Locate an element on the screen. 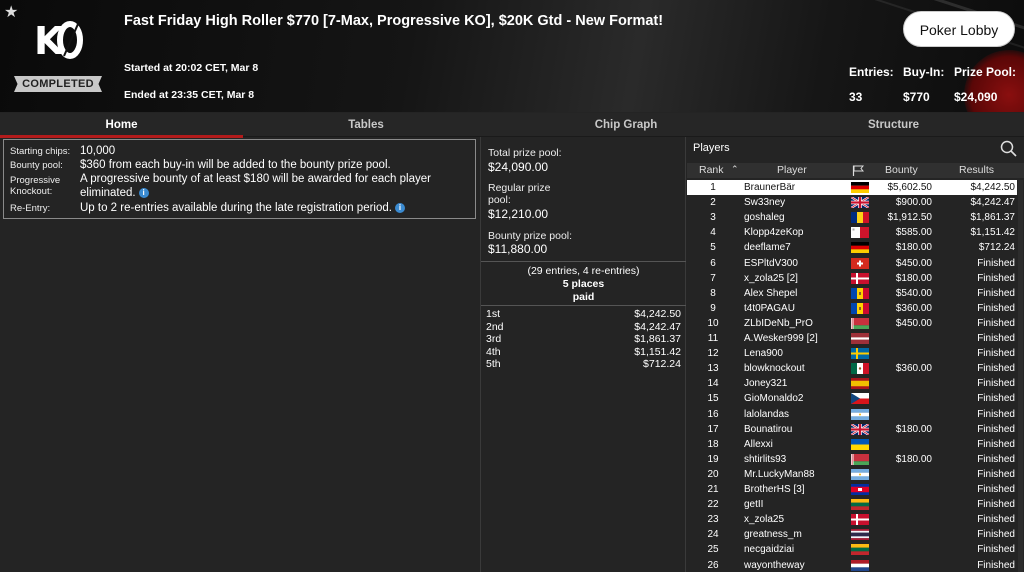 The height and width of the screenshot is (572, 1024). bounty-prize-value: $11,880.00 is located at coordinates (518, 249).